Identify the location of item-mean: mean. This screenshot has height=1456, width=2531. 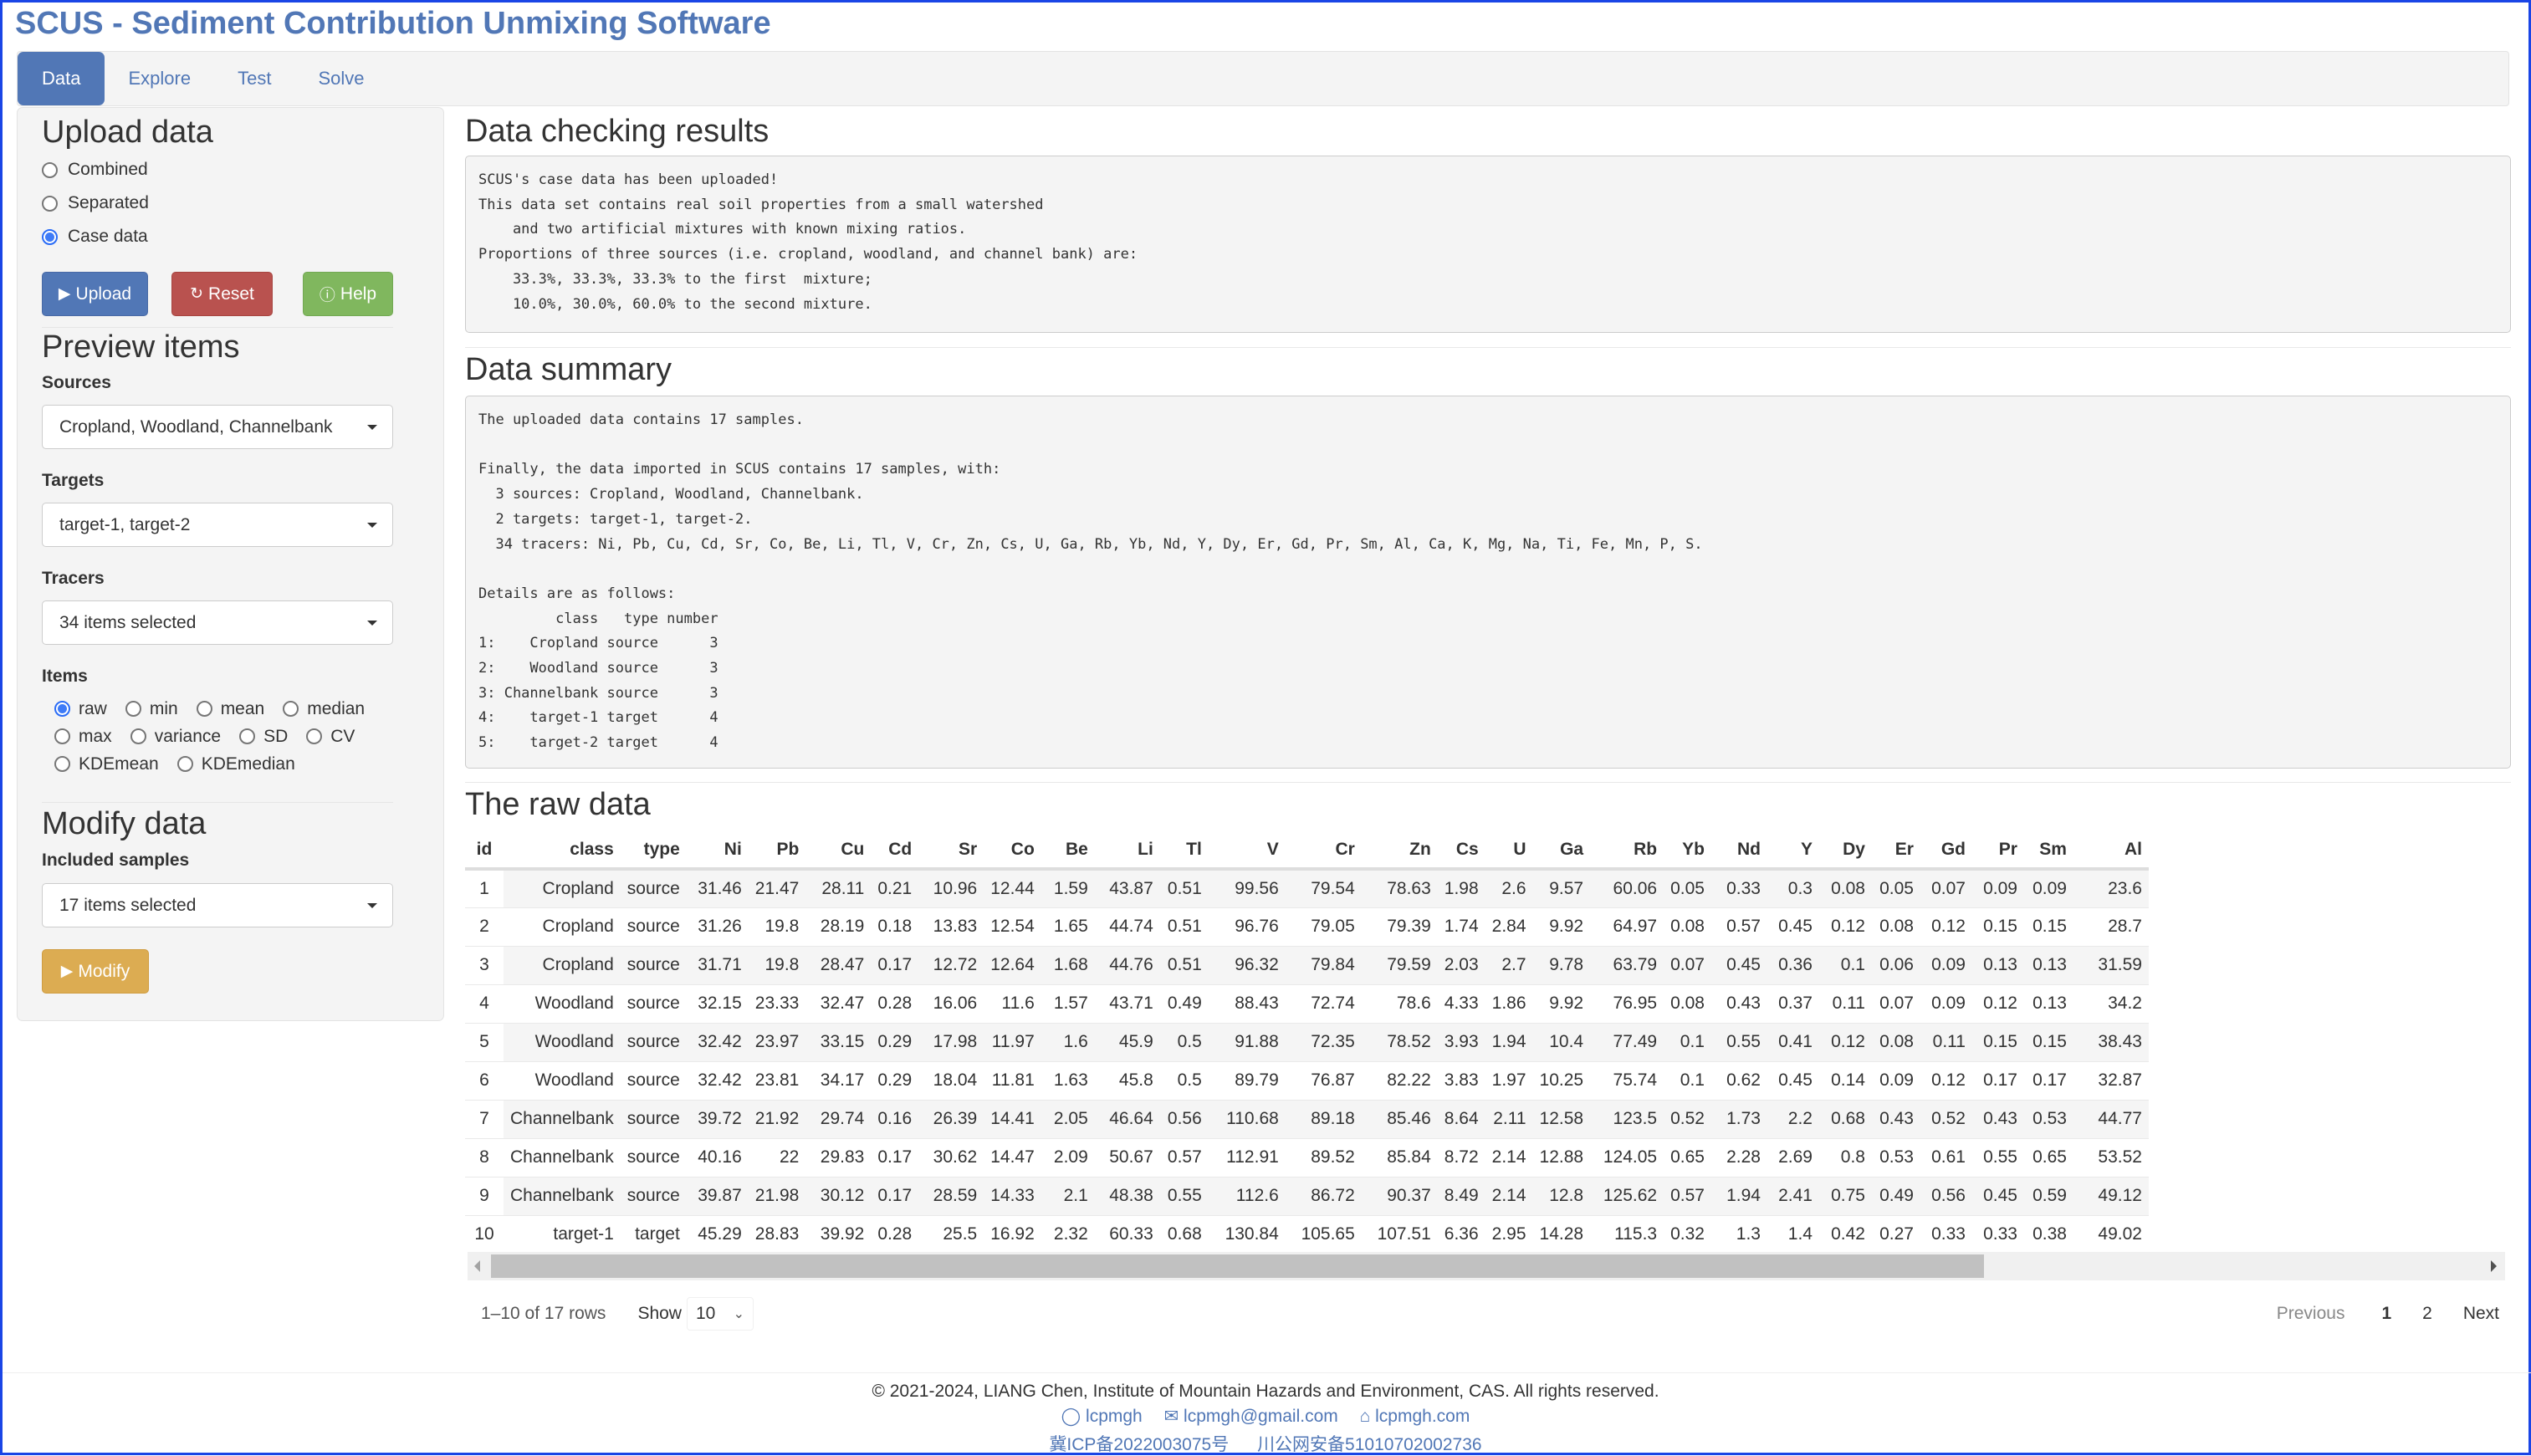
(230, 709).